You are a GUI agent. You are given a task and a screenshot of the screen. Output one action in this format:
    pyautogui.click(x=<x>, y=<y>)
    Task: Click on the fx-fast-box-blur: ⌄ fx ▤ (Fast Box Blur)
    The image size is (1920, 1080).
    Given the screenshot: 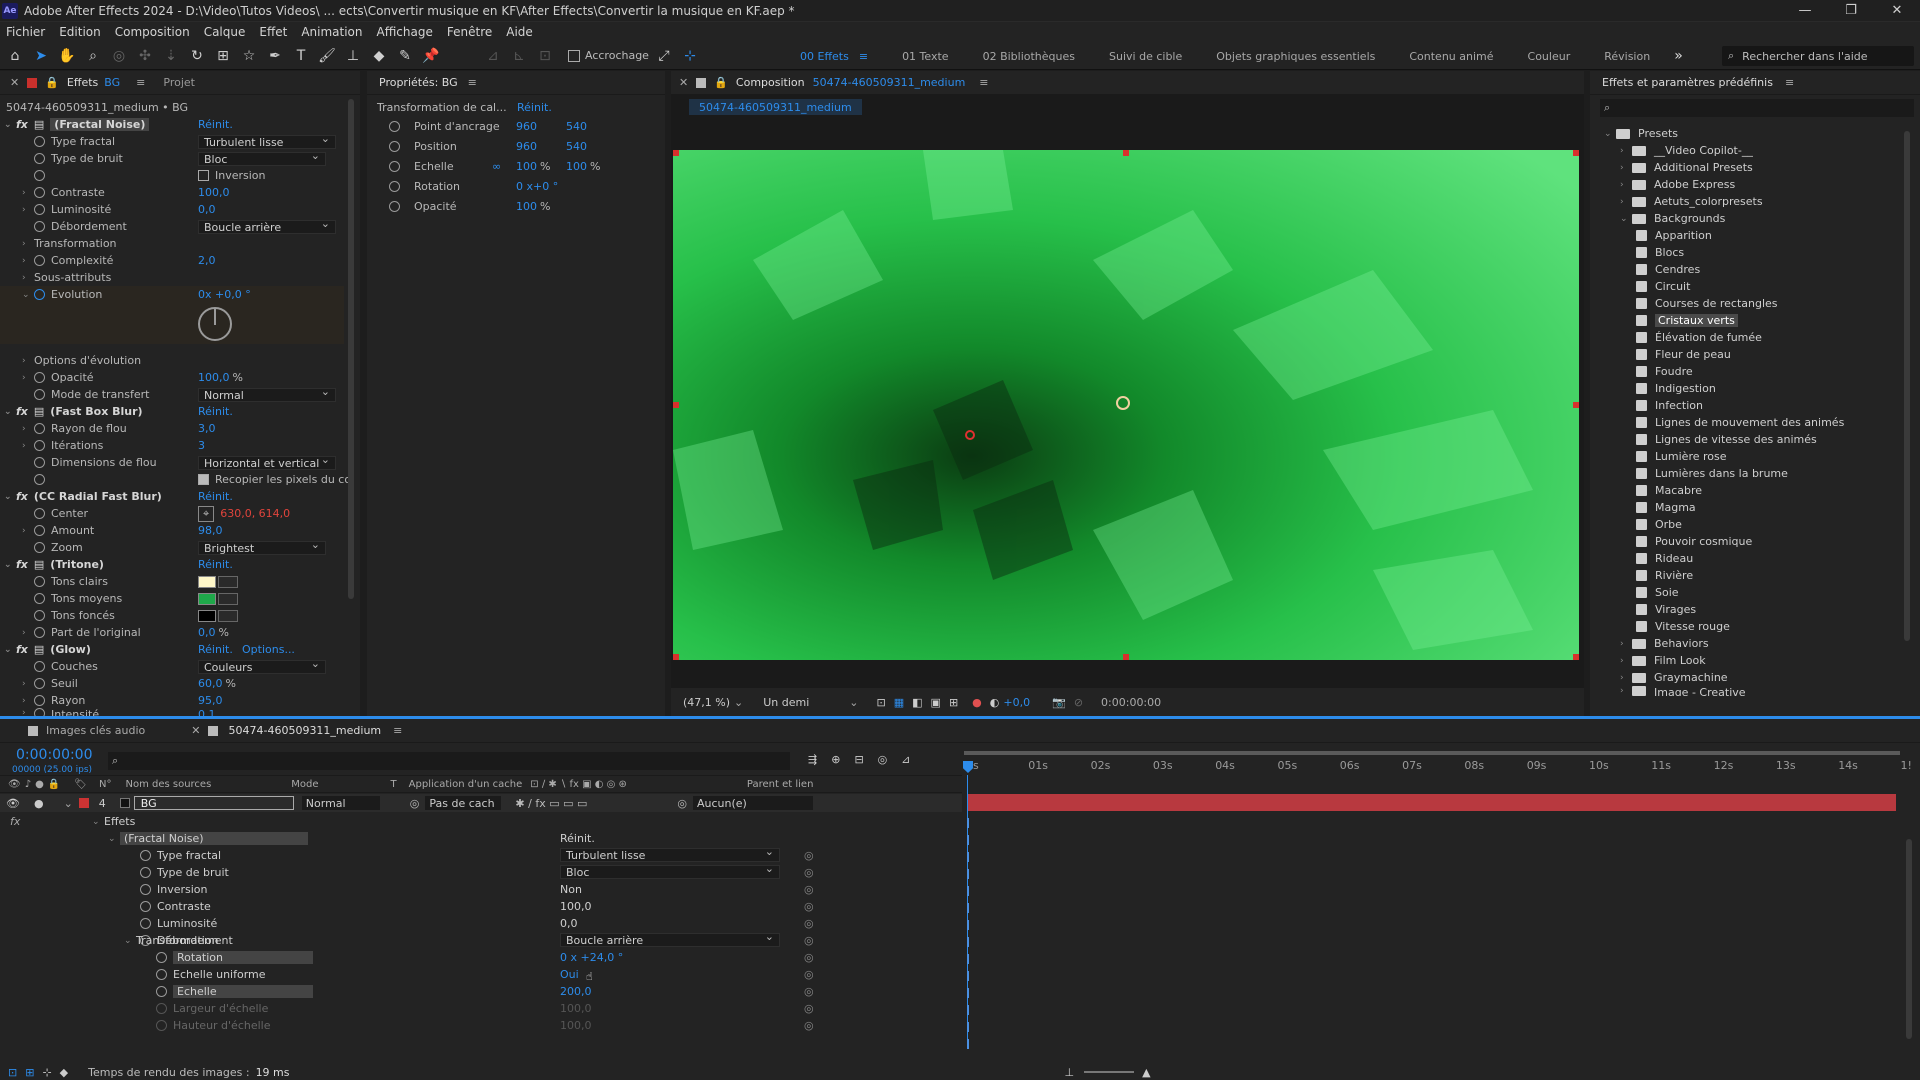 What is the action you would take?
    pyautogui.click(x=73, y=411)
    